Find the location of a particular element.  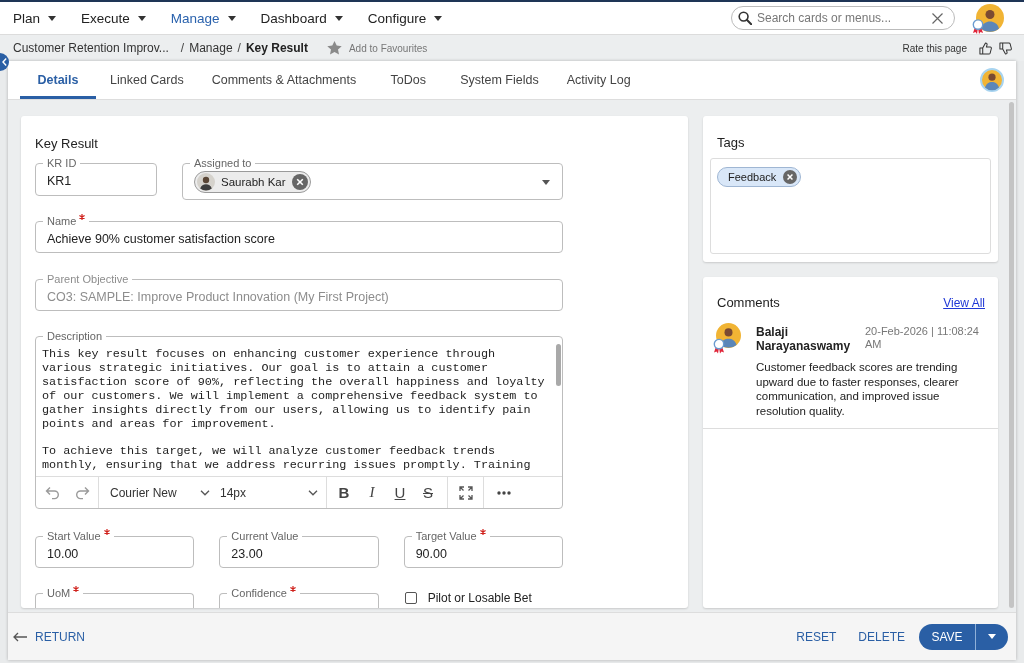

rate-page-label: Rate this page is located at coordinates (934, 48).